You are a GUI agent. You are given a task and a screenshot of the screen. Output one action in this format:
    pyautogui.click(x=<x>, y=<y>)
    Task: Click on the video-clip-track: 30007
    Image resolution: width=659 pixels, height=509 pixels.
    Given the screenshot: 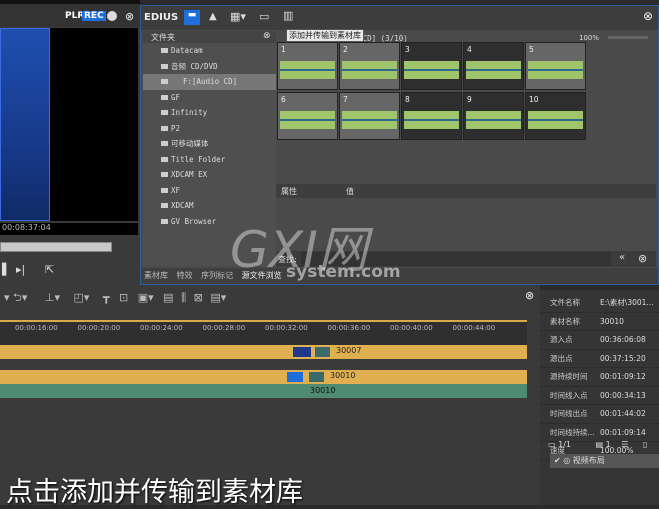 What is the action you would take?
    pyautogui.click(x=263, y=352)
    